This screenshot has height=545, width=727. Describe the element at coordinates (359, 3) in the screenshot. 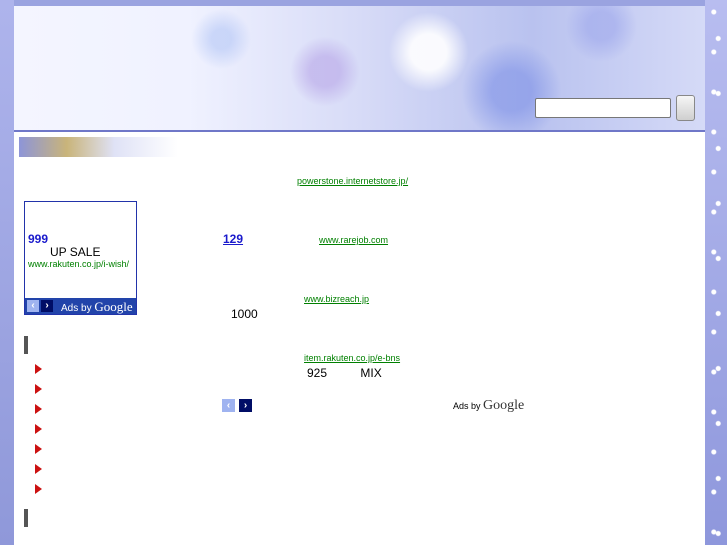

I see `header-top-strip` at that location.